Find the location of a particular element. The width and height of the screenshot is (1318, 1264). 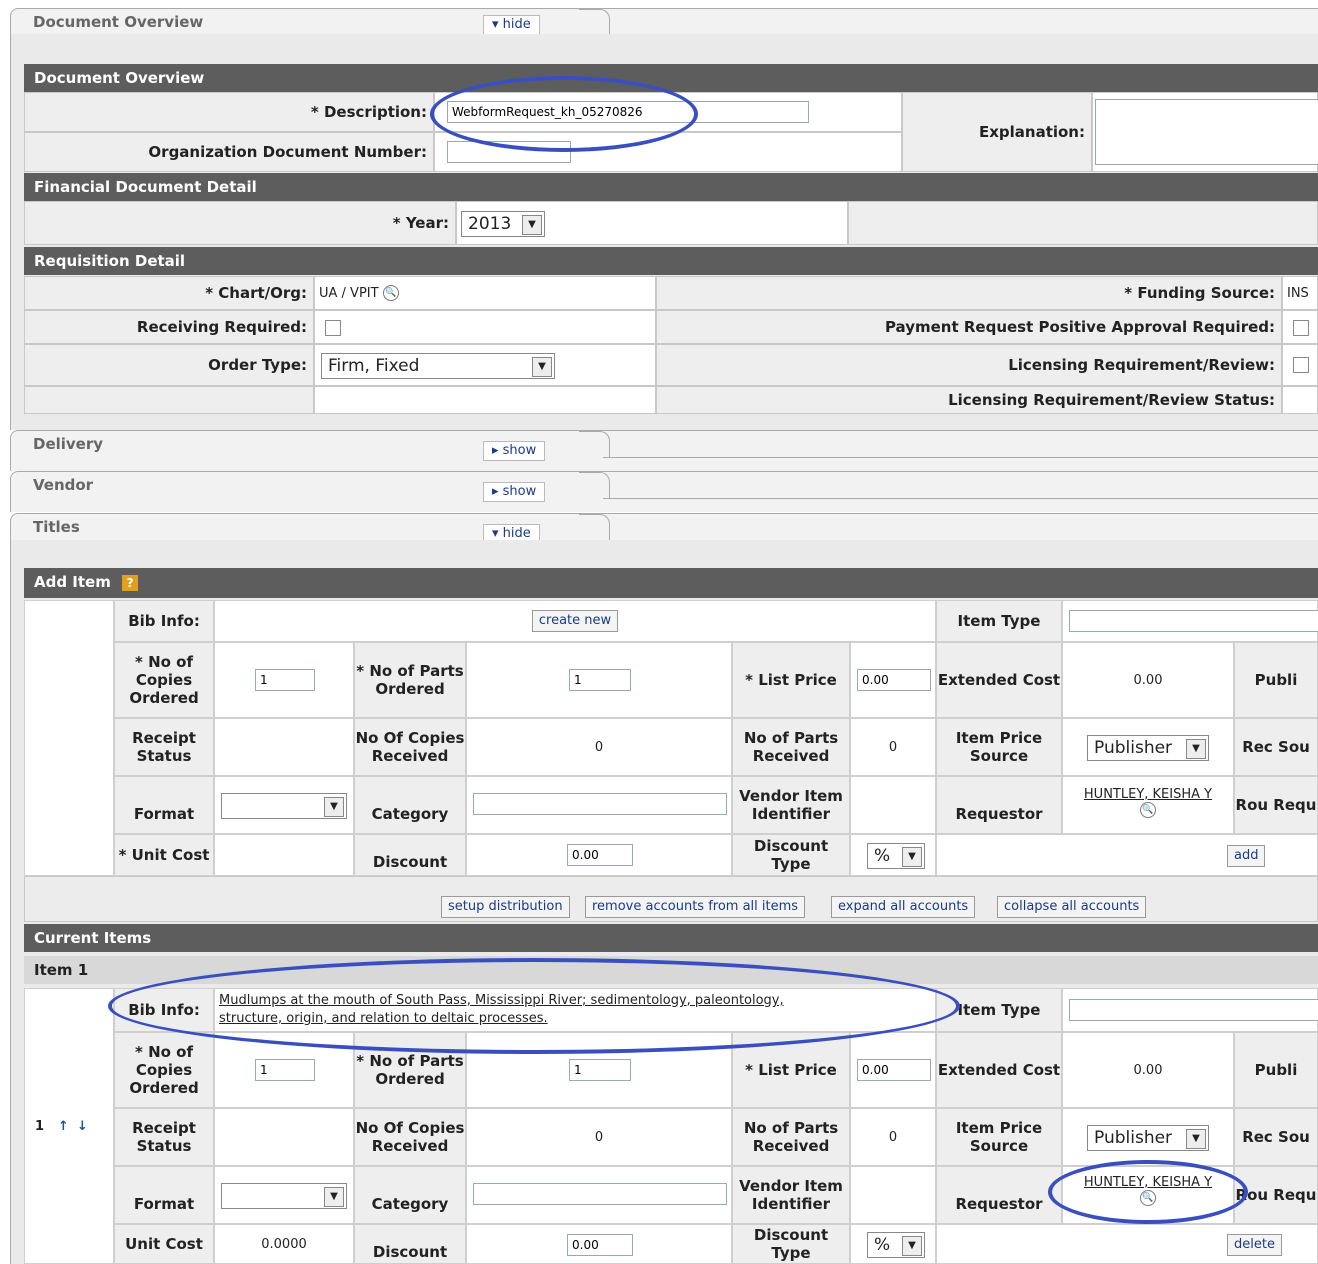

receiving-required-label: Receiving Required: is located at coordinates (169, 327).